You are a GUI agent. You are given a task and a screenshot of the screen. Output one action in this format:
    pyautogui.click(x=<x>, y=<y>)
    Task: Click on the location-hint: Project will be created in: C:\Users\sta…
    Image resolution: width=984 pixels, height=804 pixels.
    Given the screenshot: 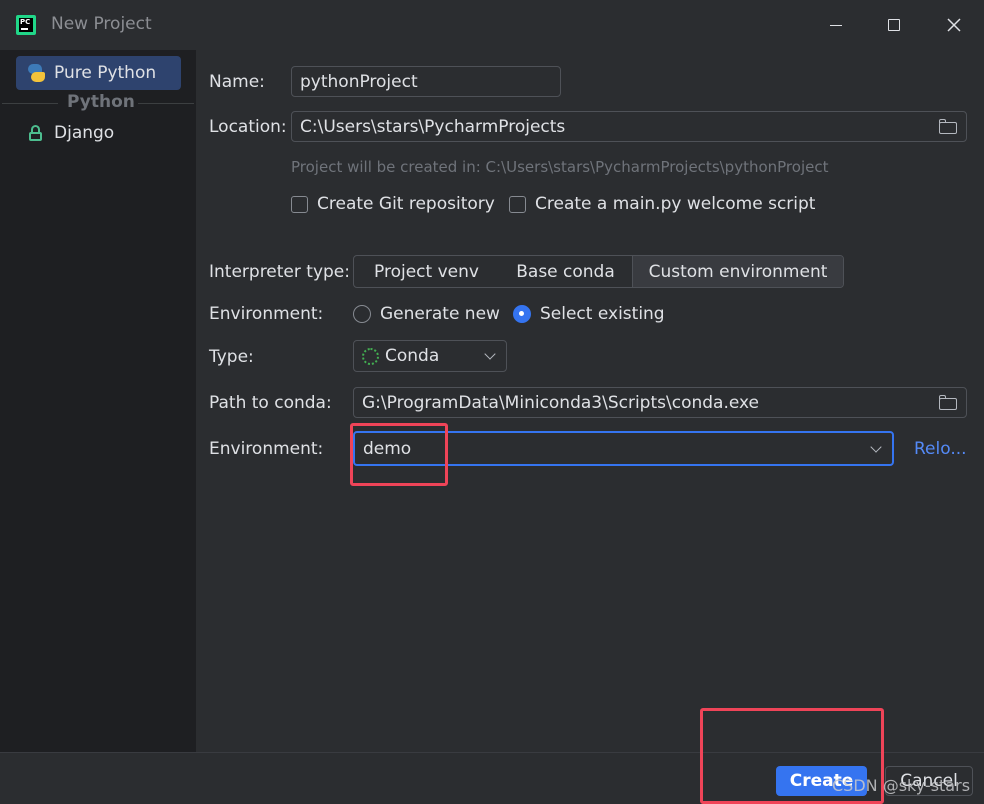 What is the action you would take?
    pyautogui.click(x=560, y=167)
    